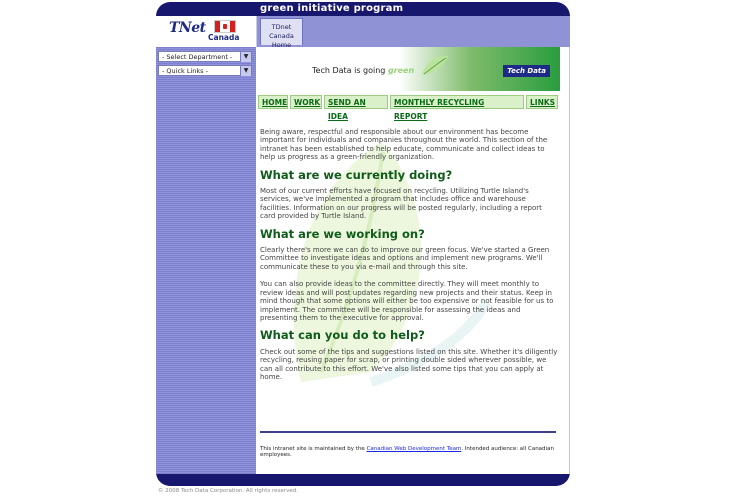 The width and height of the screenshot is (750, 500). I want to click on quick-links-dropdown: - Quick Links - ▼, so click(205, 70).